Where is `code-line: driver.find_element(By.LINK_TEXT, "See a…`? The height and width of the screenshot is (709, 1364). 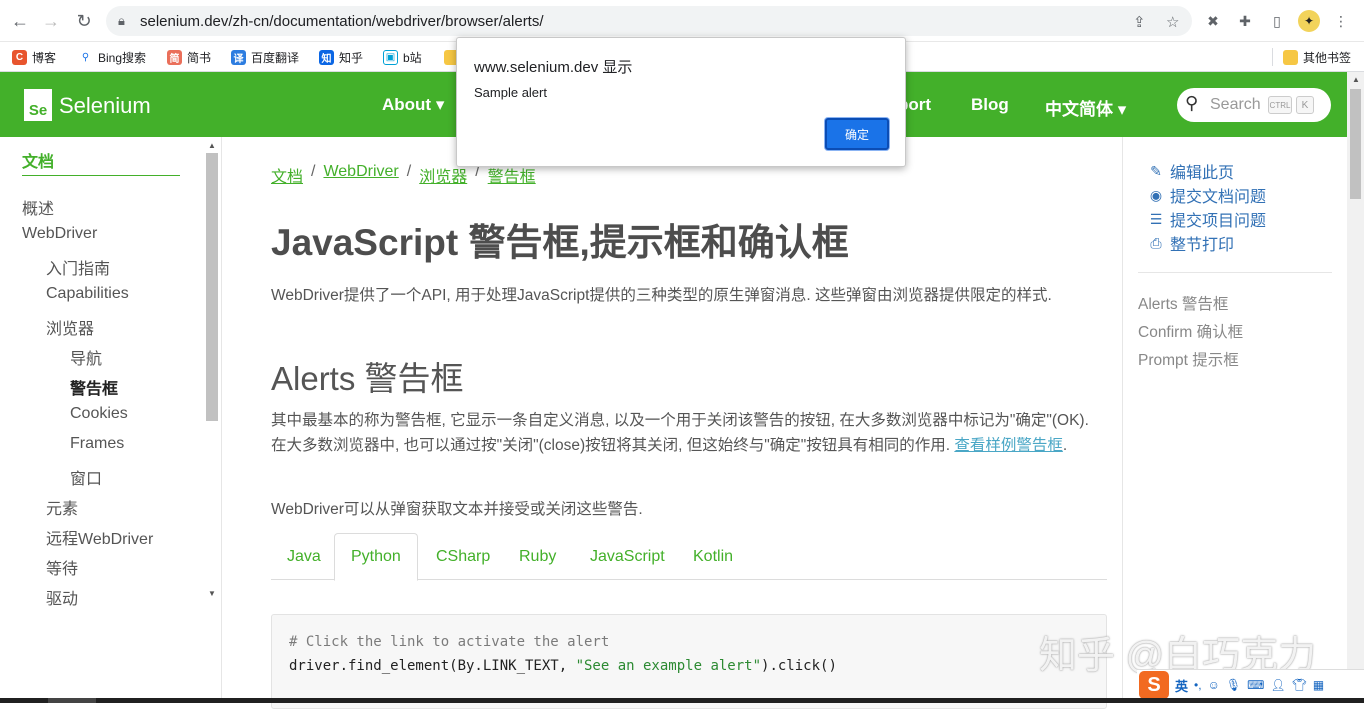 code-line: driver.find_element(By.LINK_TEXT, "See a… is located at coordinates (563, 666).